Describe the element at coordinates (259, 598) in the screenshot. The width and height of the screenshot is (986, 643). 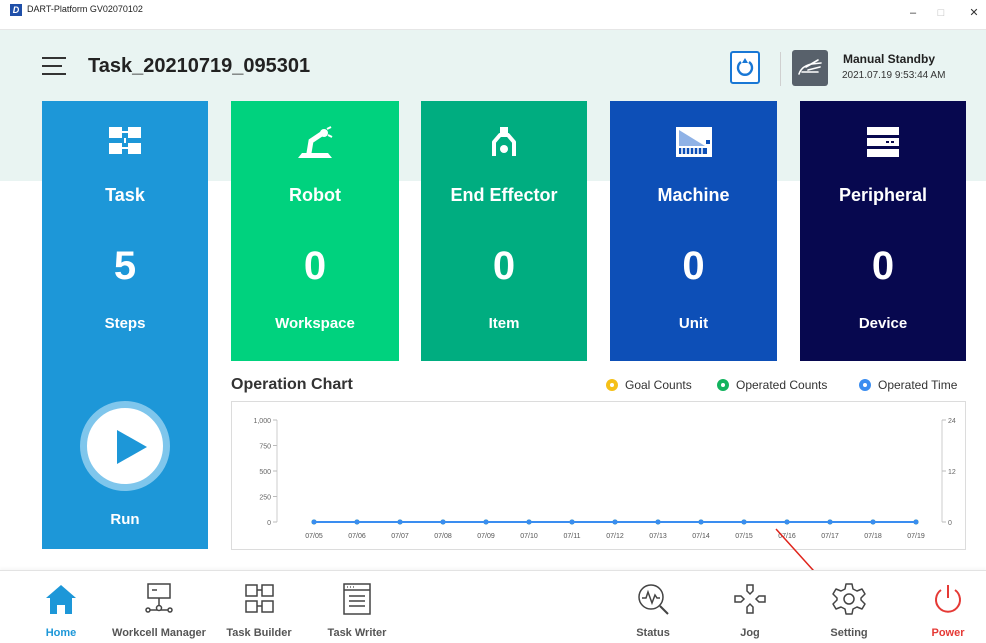
I see `task-builder-icon` at that location.